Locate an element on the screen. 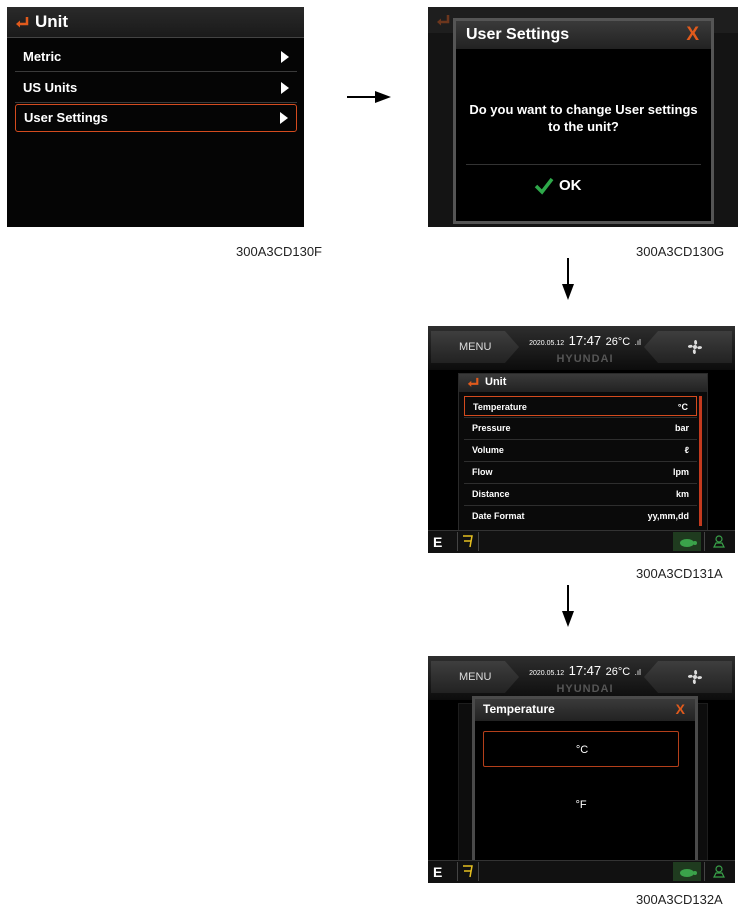 This screenshot has height=910, width=741. row-date-format: Date Format yy,mm,dd is located at coordinates (580, 516).